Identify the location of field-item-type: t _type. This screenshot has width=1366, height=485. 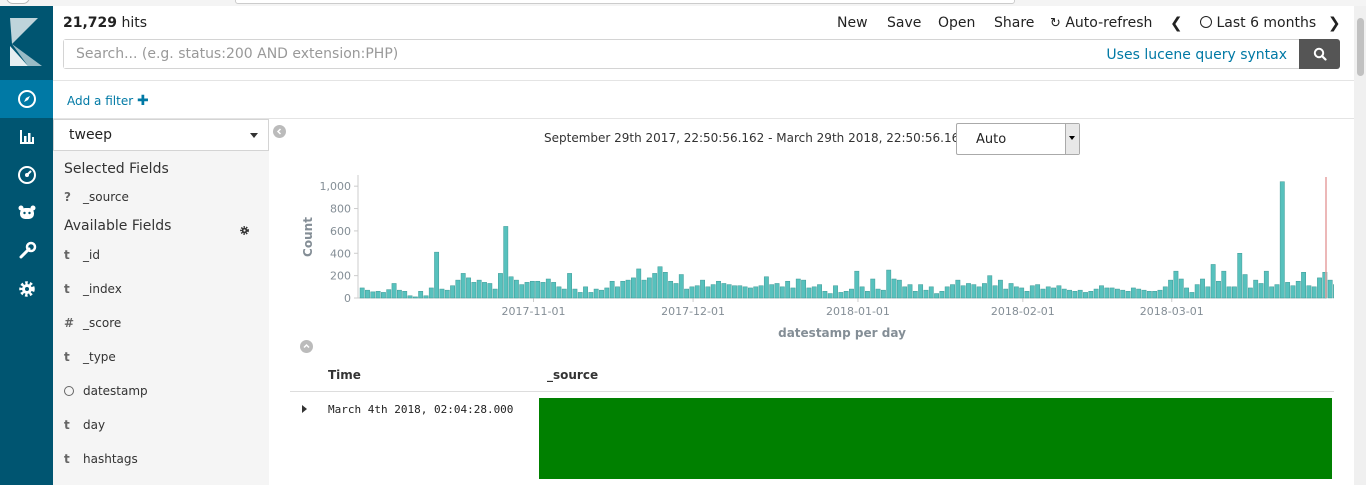
(90, 357).